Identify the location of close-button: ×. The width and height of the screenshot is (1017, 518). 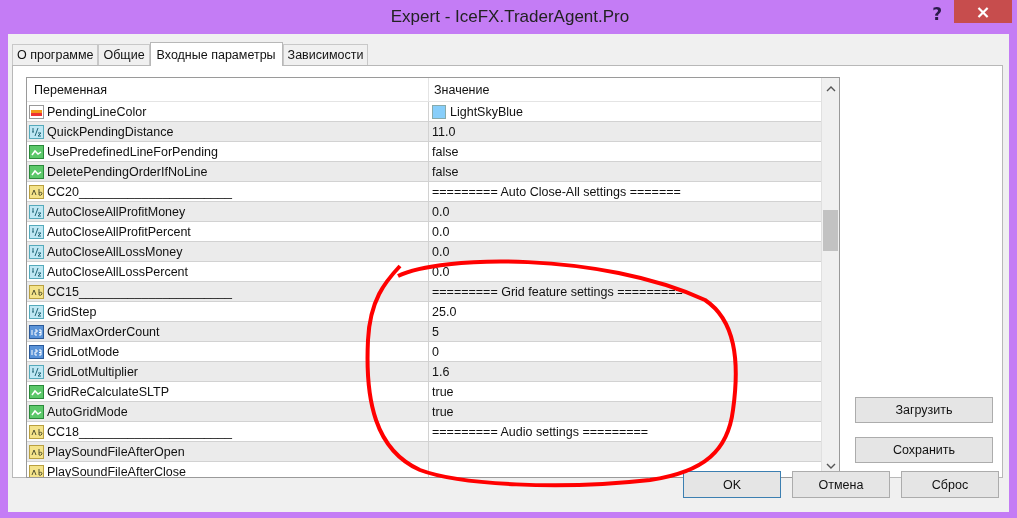
(983, 11).